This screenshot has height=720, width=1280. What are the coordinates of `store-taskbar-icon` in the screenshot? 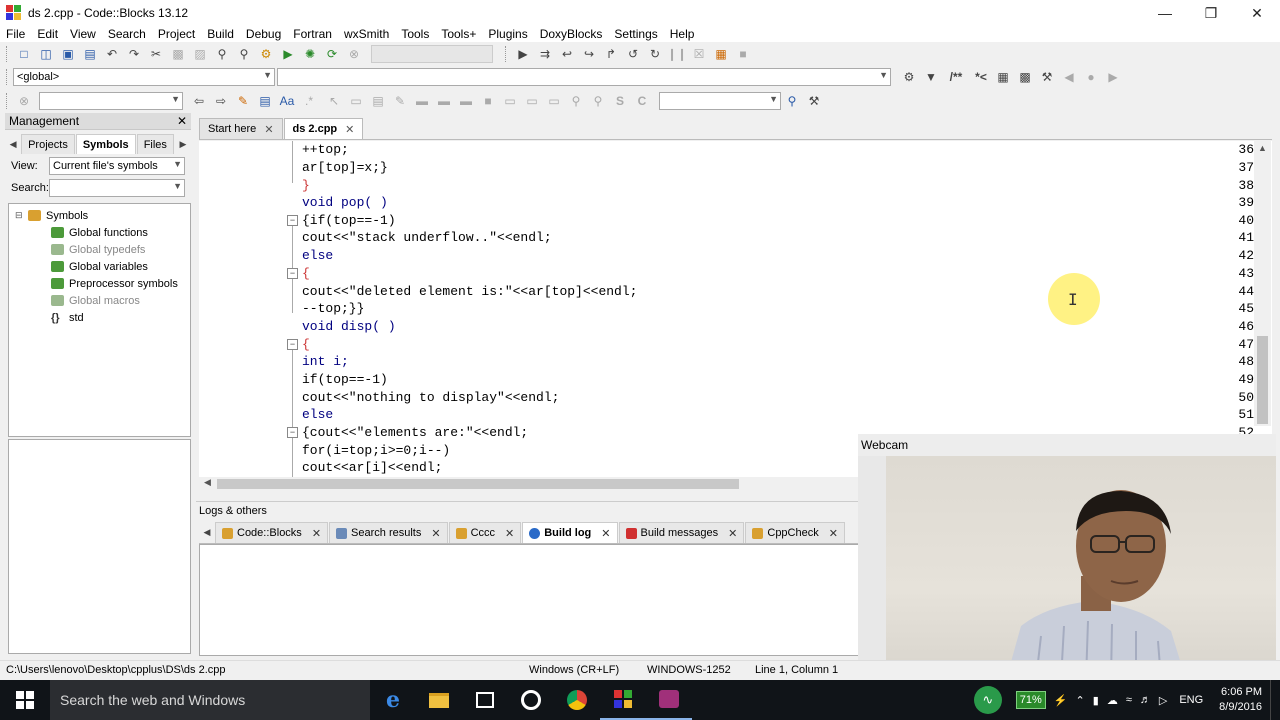 It's located at (485, 700).